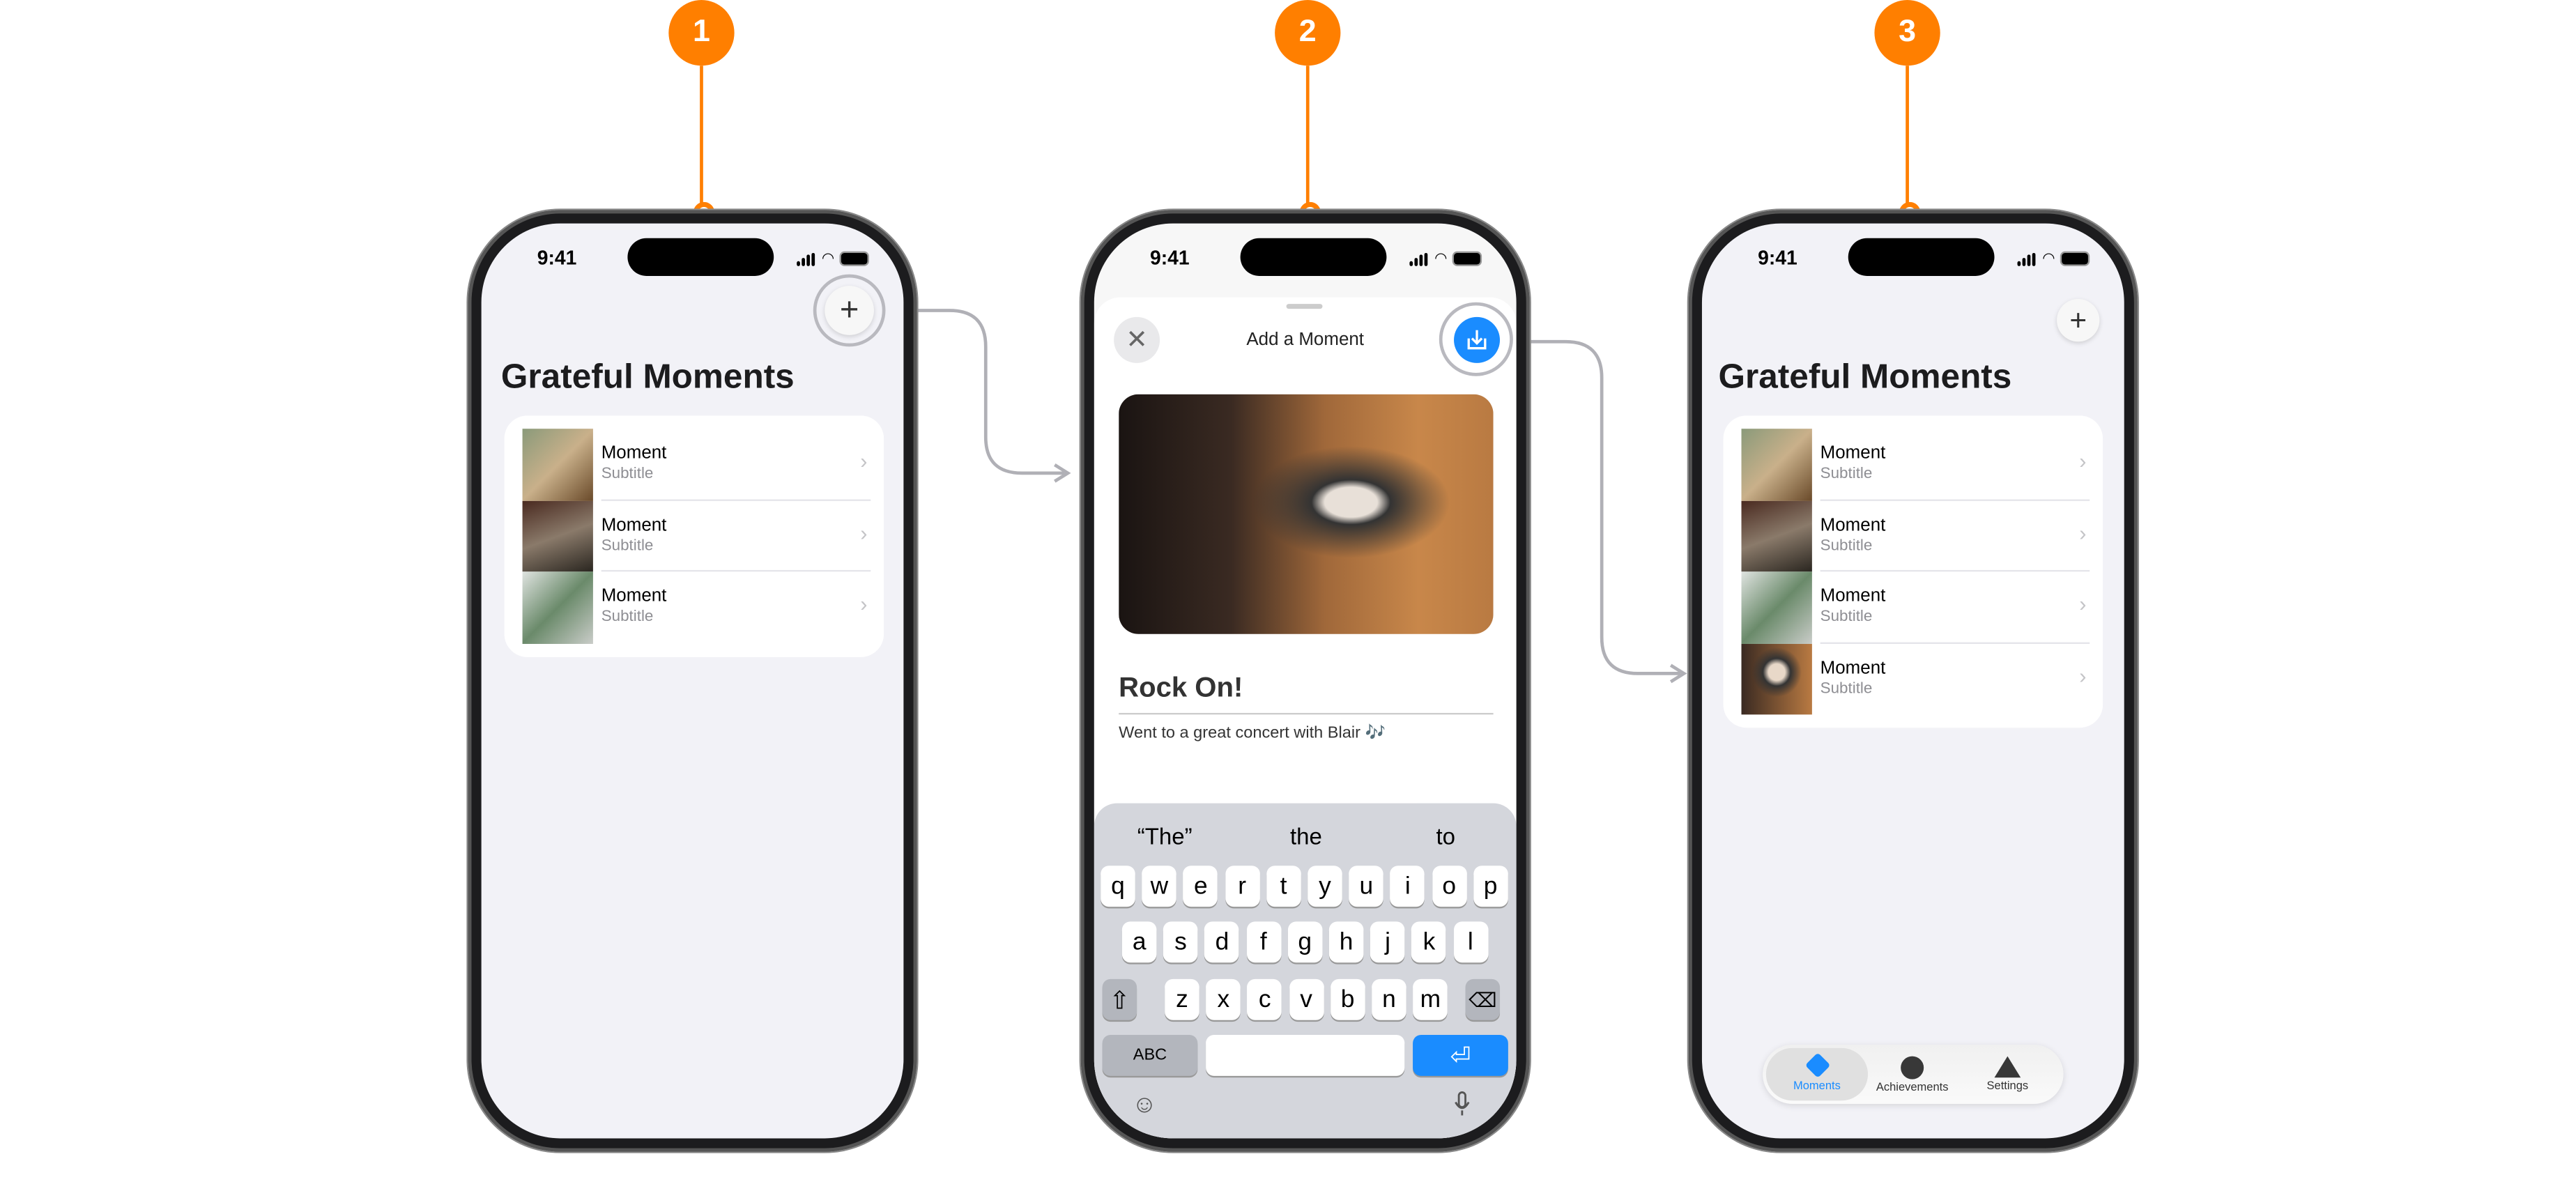 The height and width of the screenshot is (1191, 2576). I want to click on key-g: g, so click(1304, 942).